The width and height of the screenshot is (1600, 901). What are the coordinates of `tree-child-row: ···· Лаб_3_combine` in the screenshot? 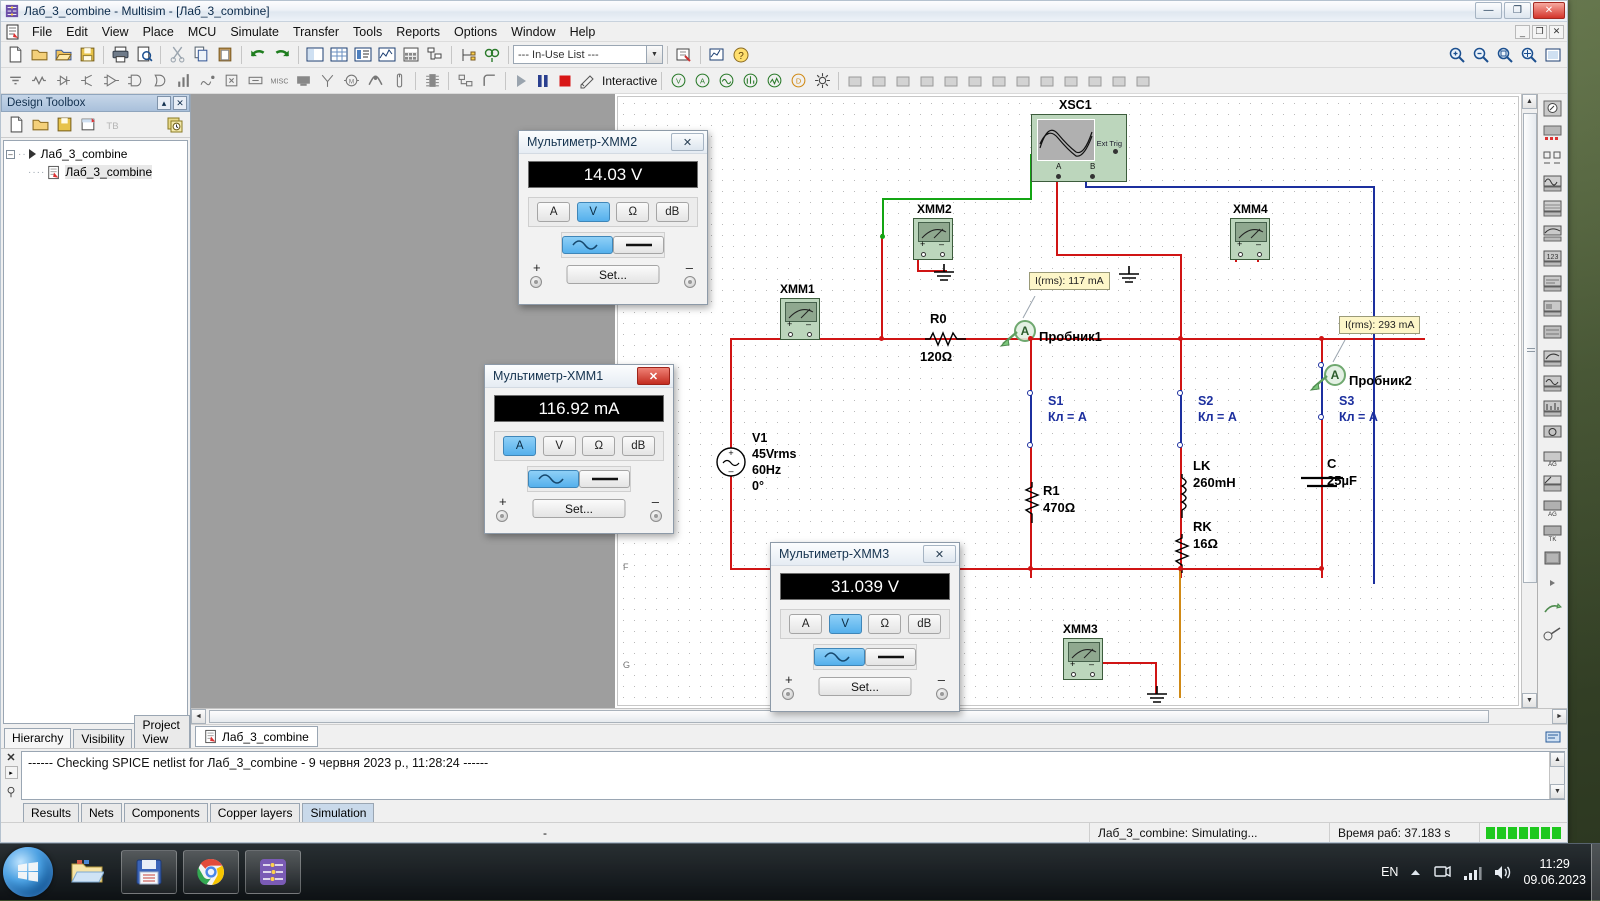 It's located at (95, 172).